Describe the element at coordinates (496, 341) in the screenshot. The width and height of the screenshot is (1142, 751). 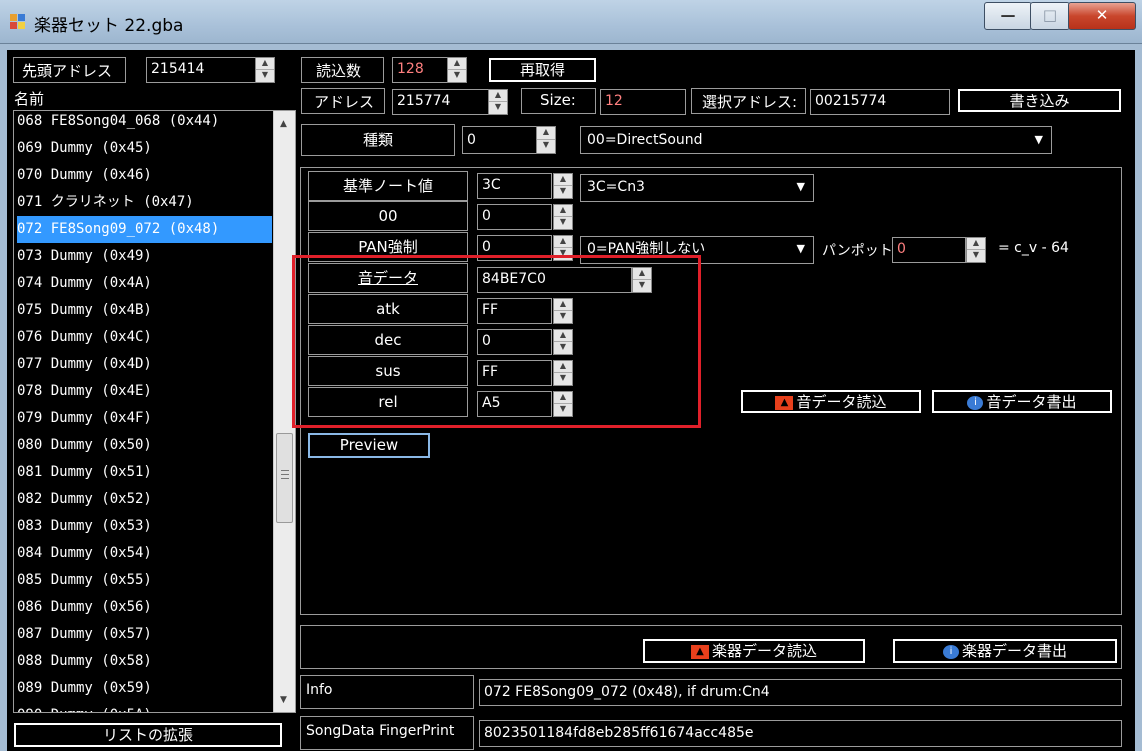
I see `highlight-frame` at that location.